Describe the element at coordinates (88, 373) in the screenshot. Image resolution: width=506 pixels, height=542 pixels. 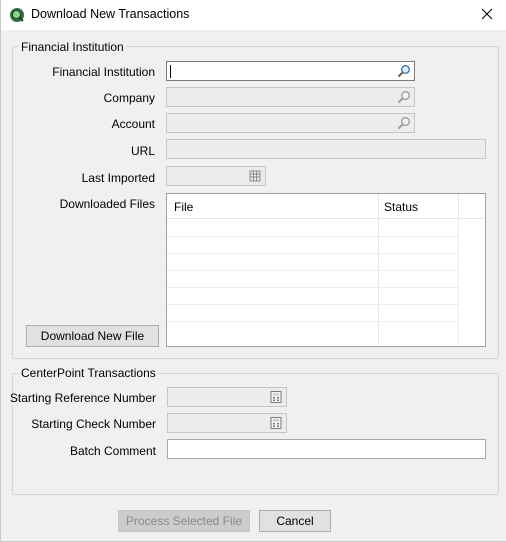
I see `centerpoint-transactions-legend: CenterPoint Transactions` at that location.